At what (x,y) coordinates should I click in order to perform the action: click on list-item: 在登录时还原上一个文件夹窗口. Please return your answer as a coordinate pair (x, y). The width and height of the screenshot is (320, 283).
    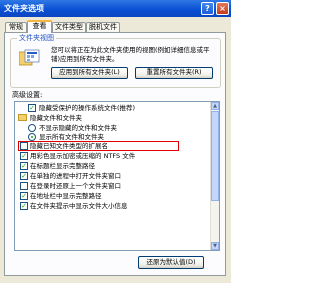
    Looking at the image, I should click on (113, 186).